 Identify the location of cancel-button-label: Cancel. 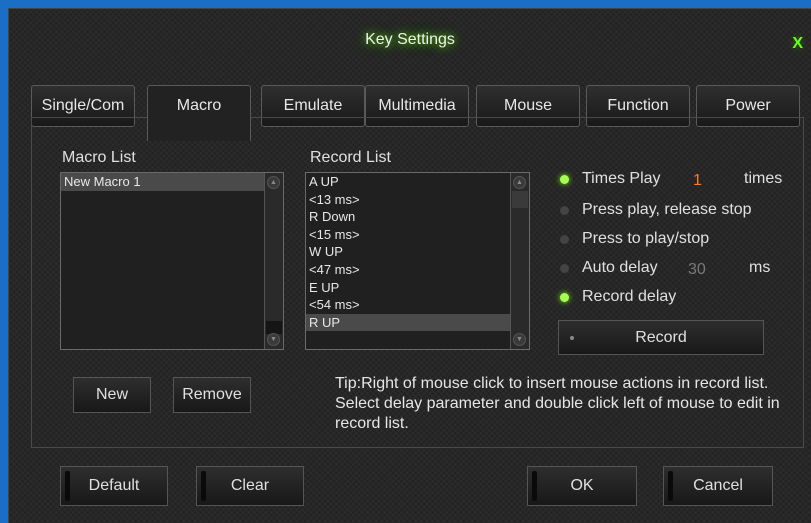
(718, 485).